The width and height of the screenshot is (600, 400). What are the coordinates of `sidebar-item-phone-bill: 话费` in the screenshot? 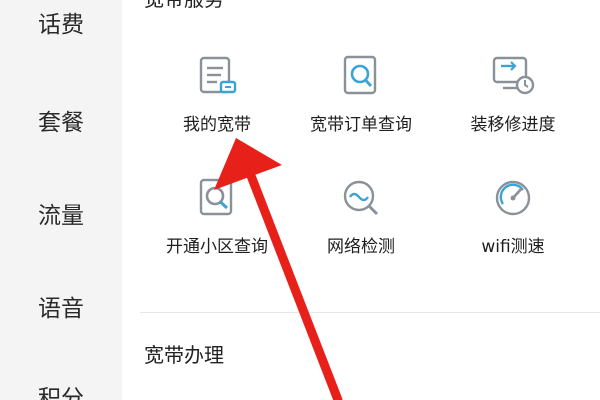 It's located at (61, 25).